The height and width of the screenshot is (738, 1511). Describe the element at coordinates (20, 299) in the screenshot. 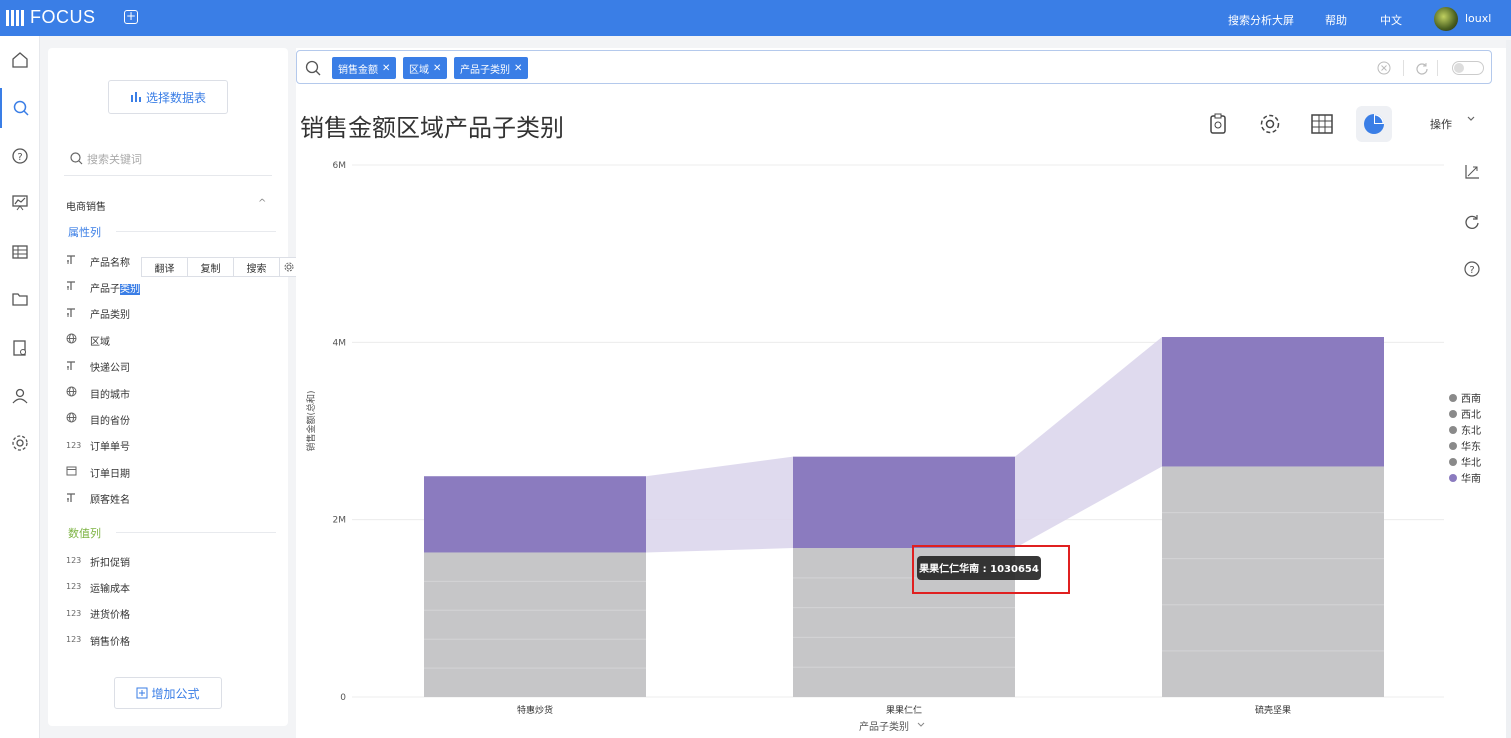

I see `folder-icon` at that location.